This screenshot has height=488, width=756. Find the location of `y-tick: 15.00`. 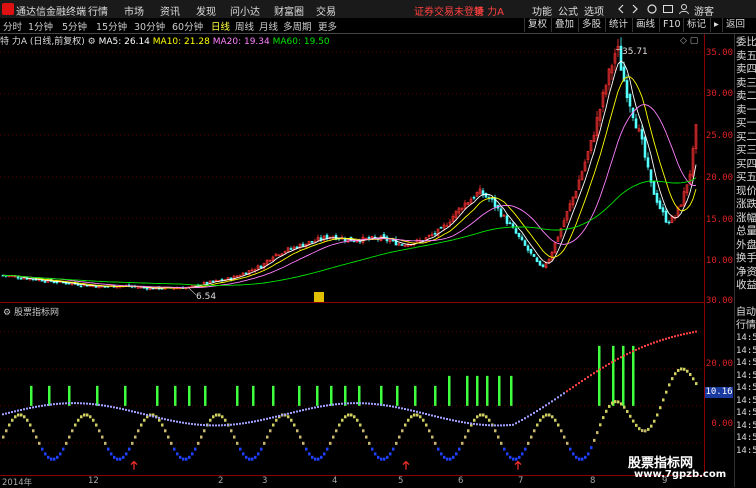

y-tick: 15.00 is located at coordinates (719, 220).